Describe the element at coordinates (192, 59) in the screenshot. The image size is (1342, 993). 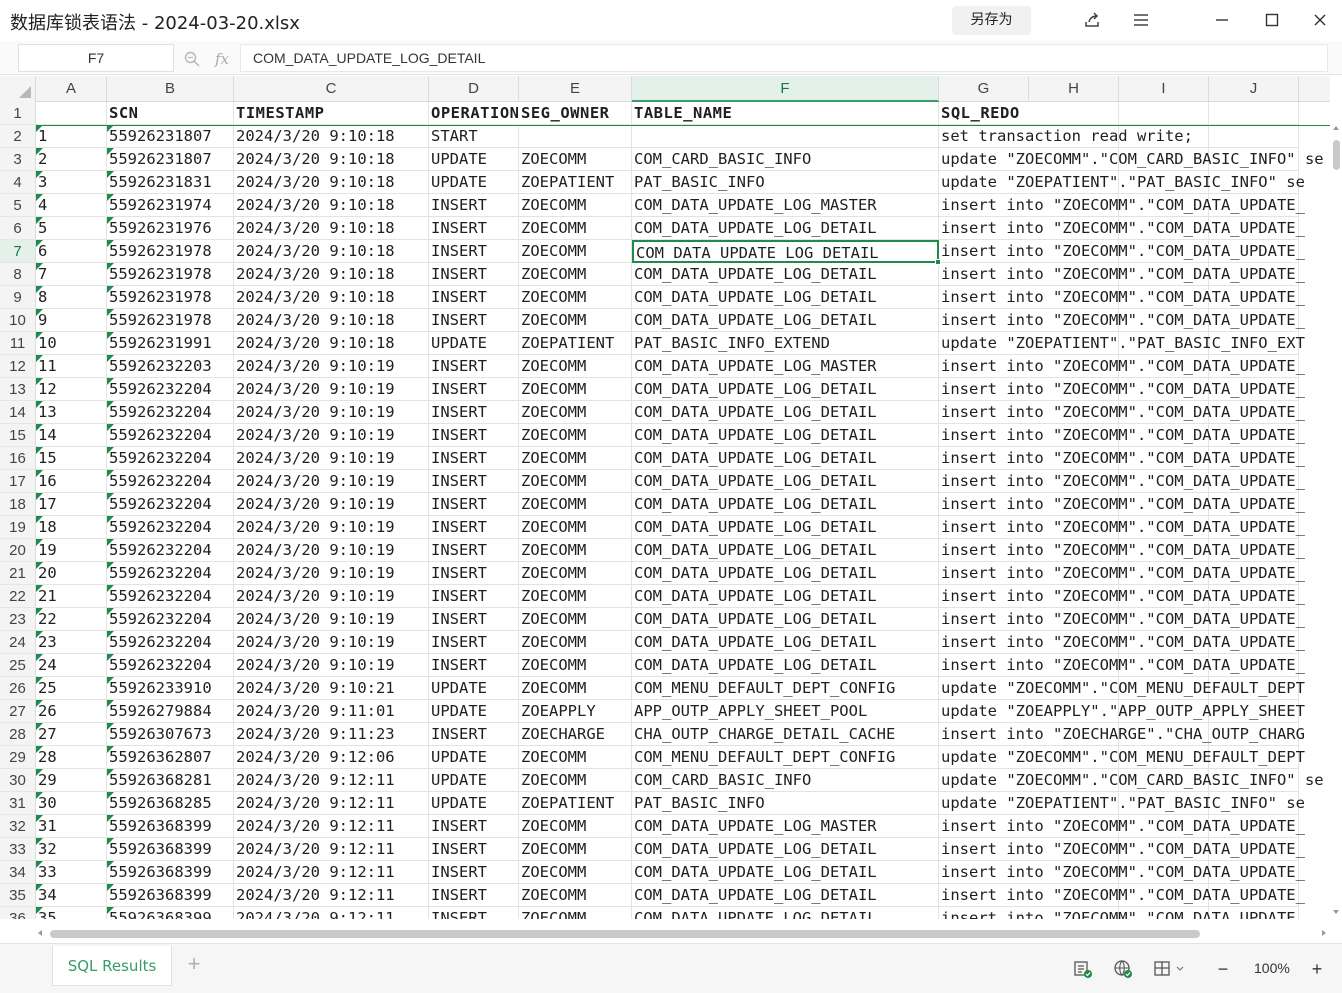
I see `zoom-lens-icon` at that location.